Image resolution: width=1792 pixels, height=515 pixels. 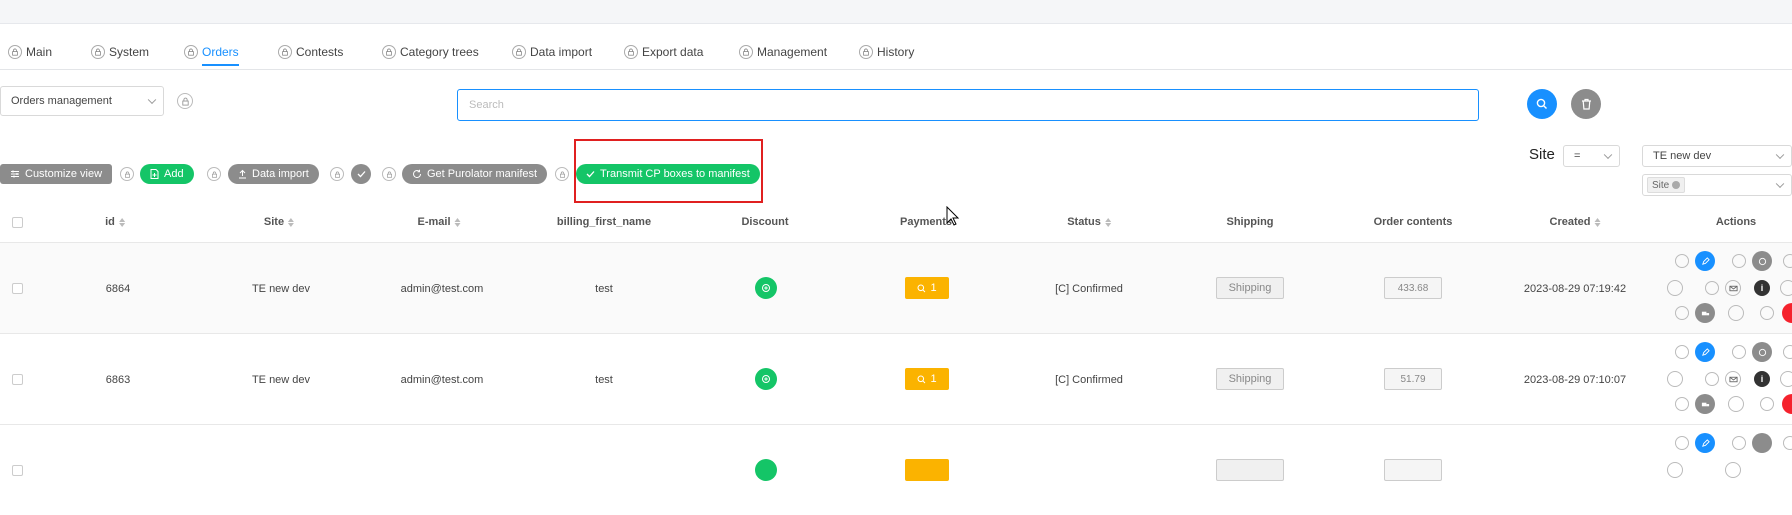 I want to click on payments-badge, so click(x=927, y=470).